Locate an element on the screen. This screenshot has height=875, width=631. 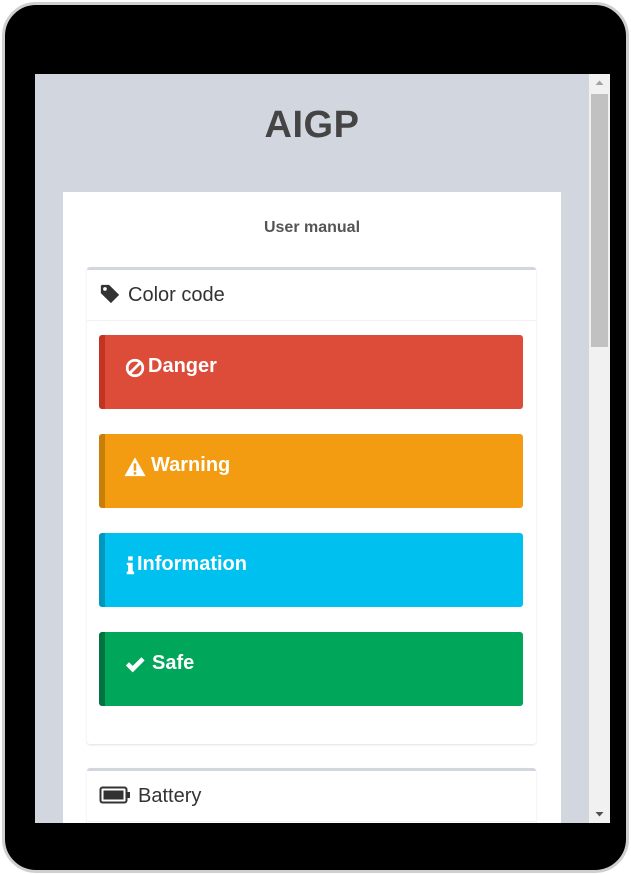
callout-information: Information is located at coordinates (311, 570).